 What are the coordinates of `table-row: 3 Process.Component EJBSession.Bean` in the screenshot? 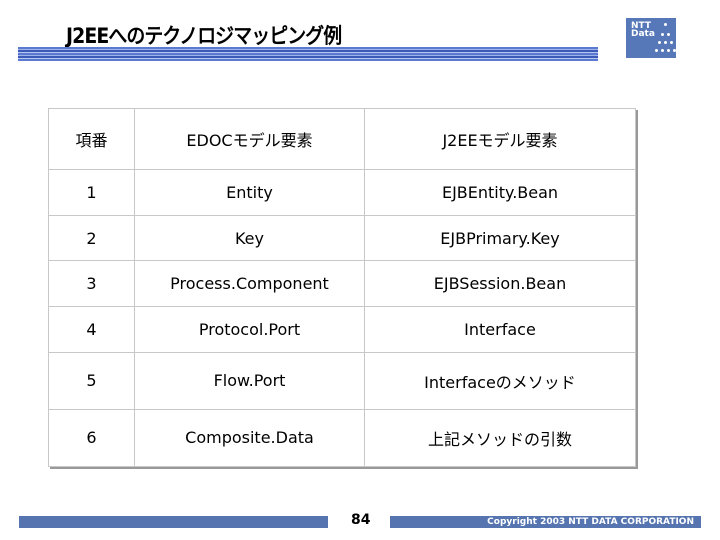 It's located at (342, 284).